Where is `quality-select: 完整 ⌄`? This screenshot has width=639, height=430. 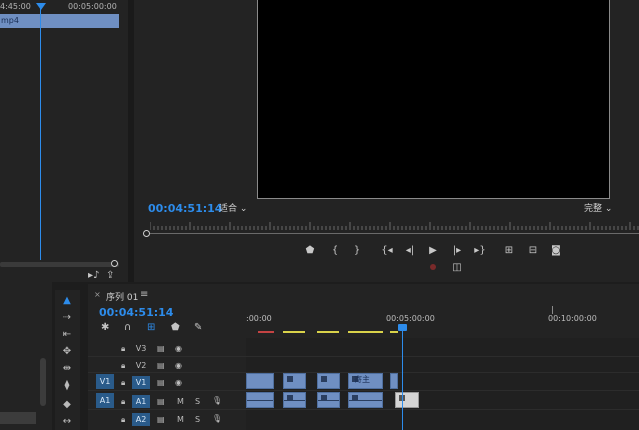
quality-select: 完整 ⌄ is located at coordinates (598, 207).